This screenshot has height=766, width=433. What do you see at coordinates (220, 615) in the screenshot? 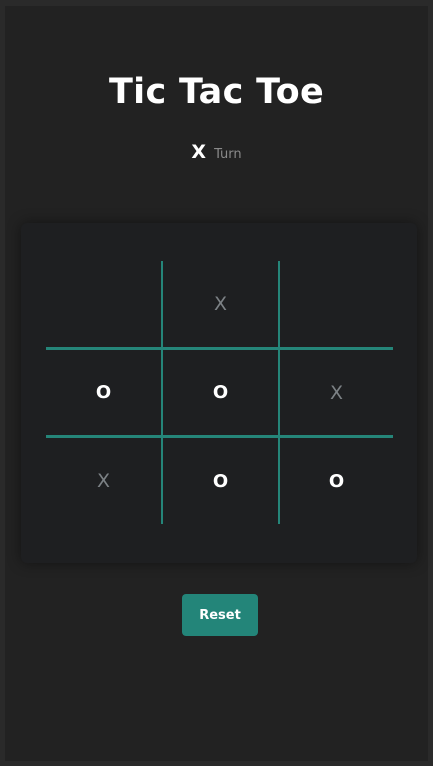
I see `reset-button: Reset` at bounding box center [220, 615].